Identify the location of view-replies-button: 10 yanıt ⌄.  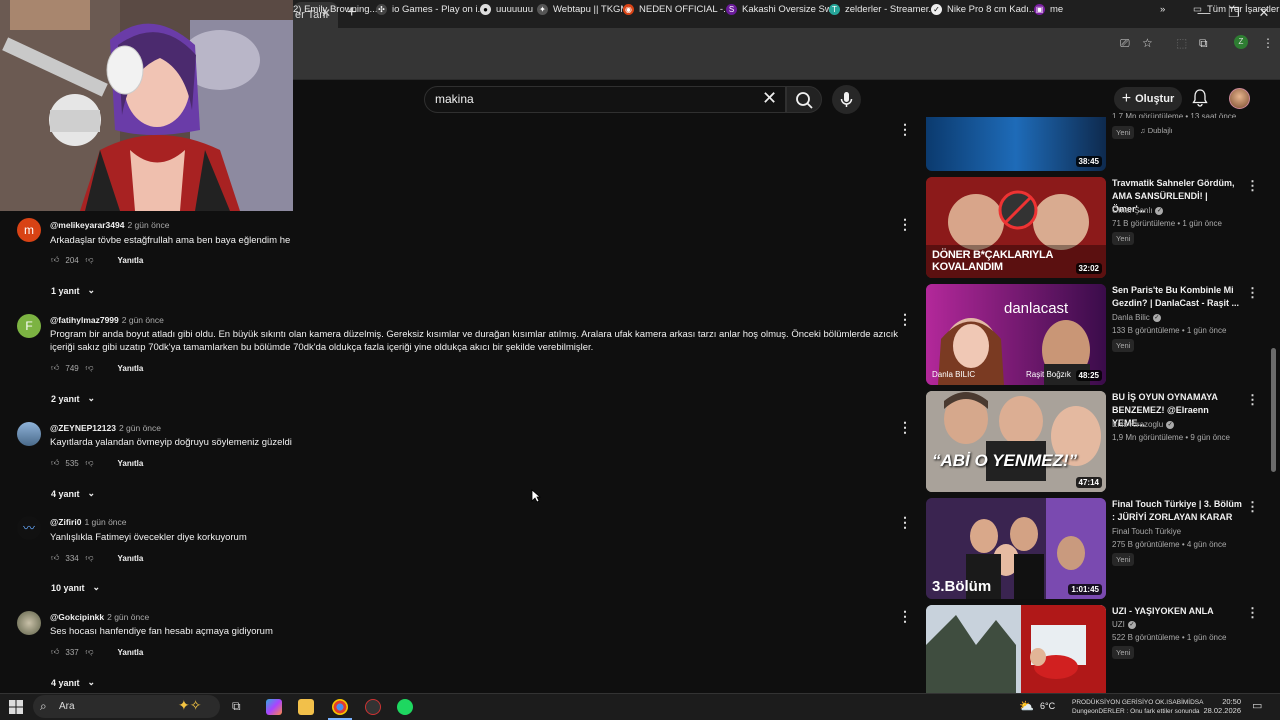
(75, 587).